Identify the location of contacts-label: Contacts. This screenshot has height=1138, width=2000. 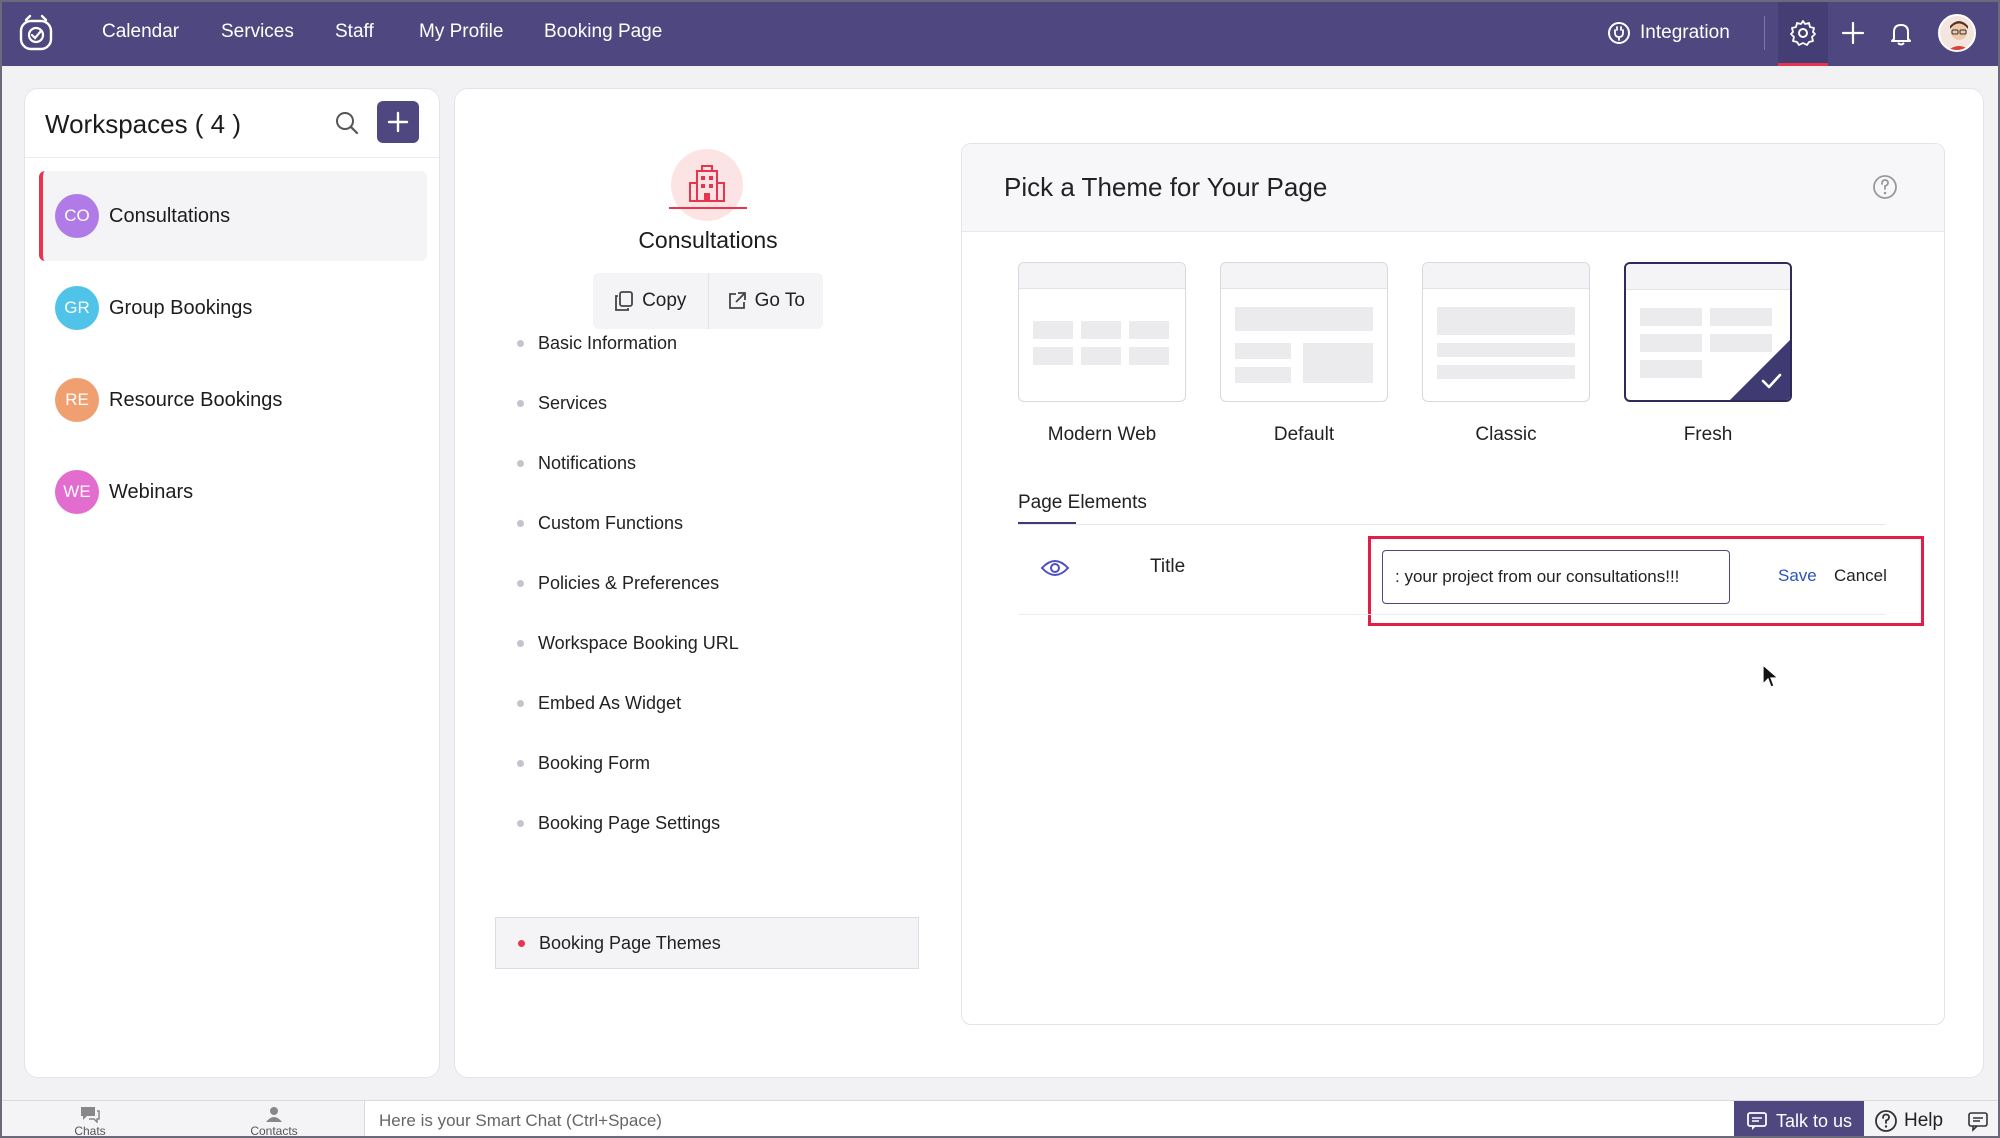
(274, 1131).